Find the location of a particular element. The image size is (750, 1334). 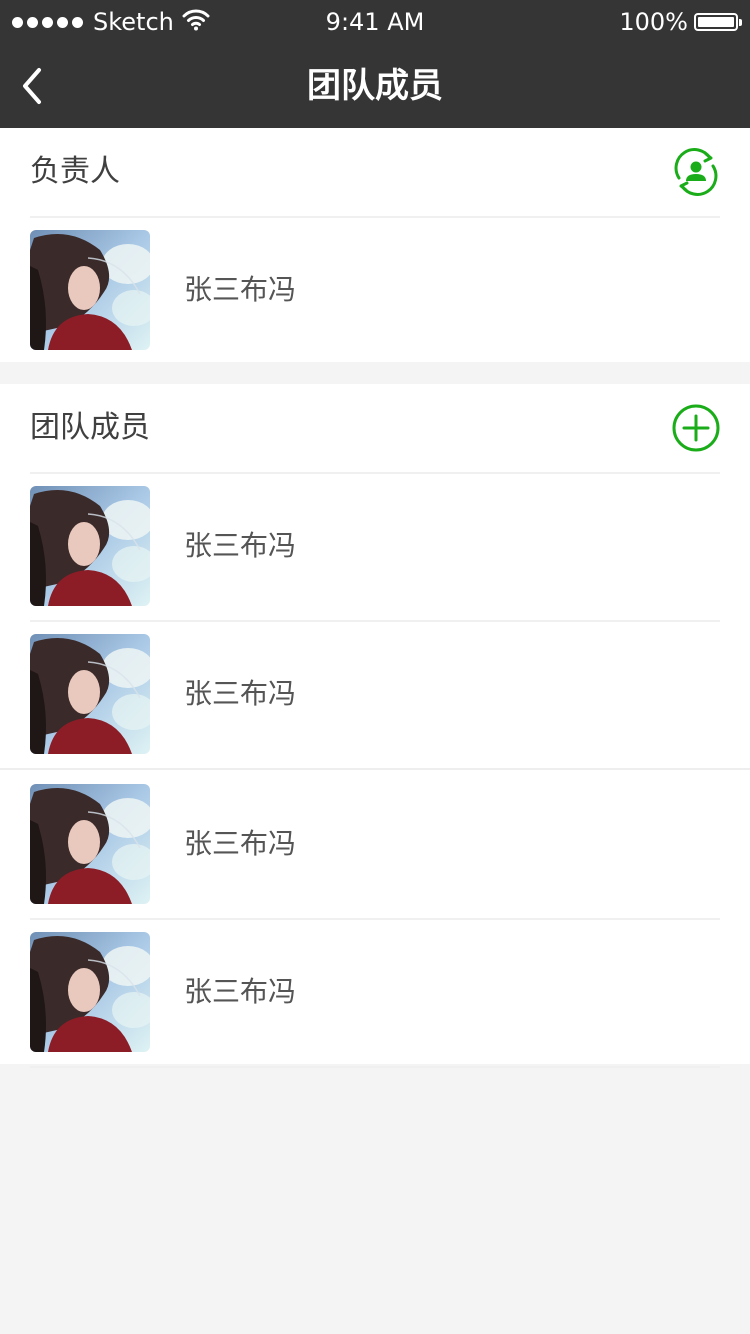

leader-section-title: 负责人 is located at coordinates (75, 171).